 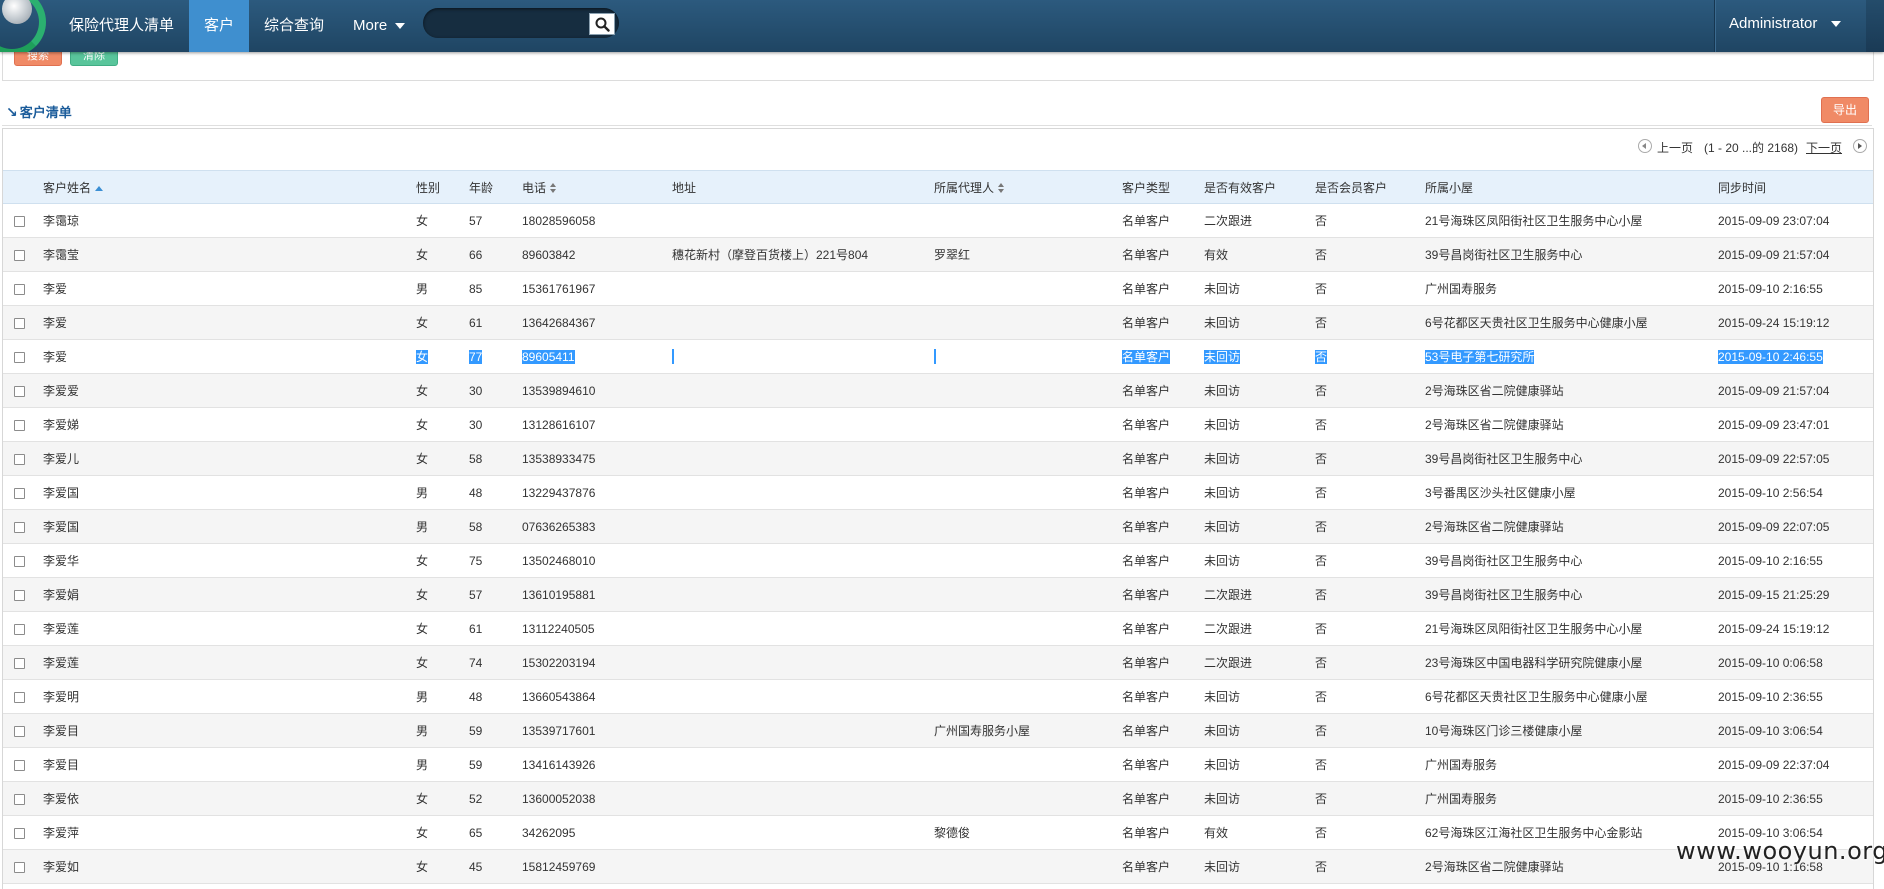 What do you see at coordinates (39, 111) in the screenshot?
I see `list-title: ↘ 客户清单` at bounding box center [39, 111].